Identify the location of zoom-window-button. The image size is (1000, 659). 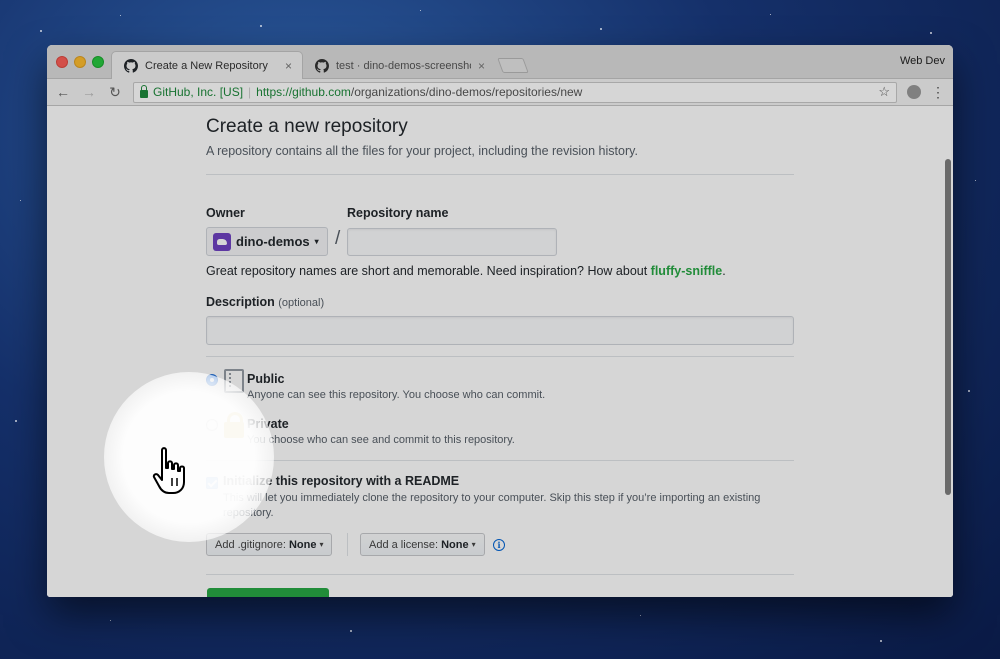
(98, 62).